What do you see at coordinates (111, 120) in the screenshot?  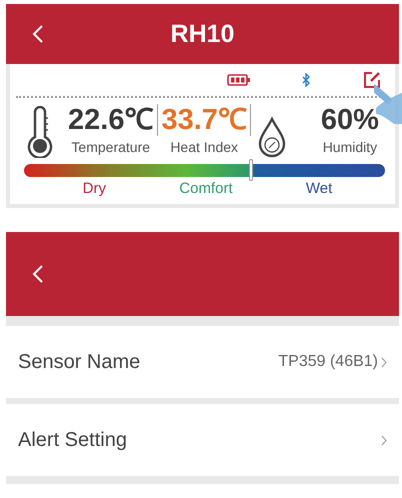 I see `reading-value: 22.6℃` at bounding box center [111, 120].